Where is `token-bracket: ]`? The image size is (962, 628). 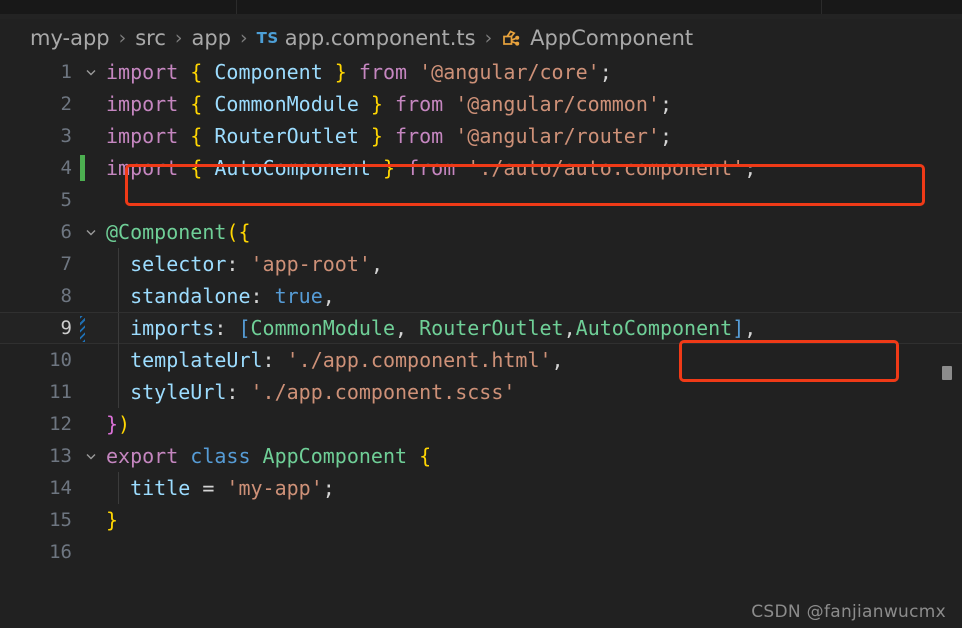 token-bracket: ] is located at coordinates (738, 328).